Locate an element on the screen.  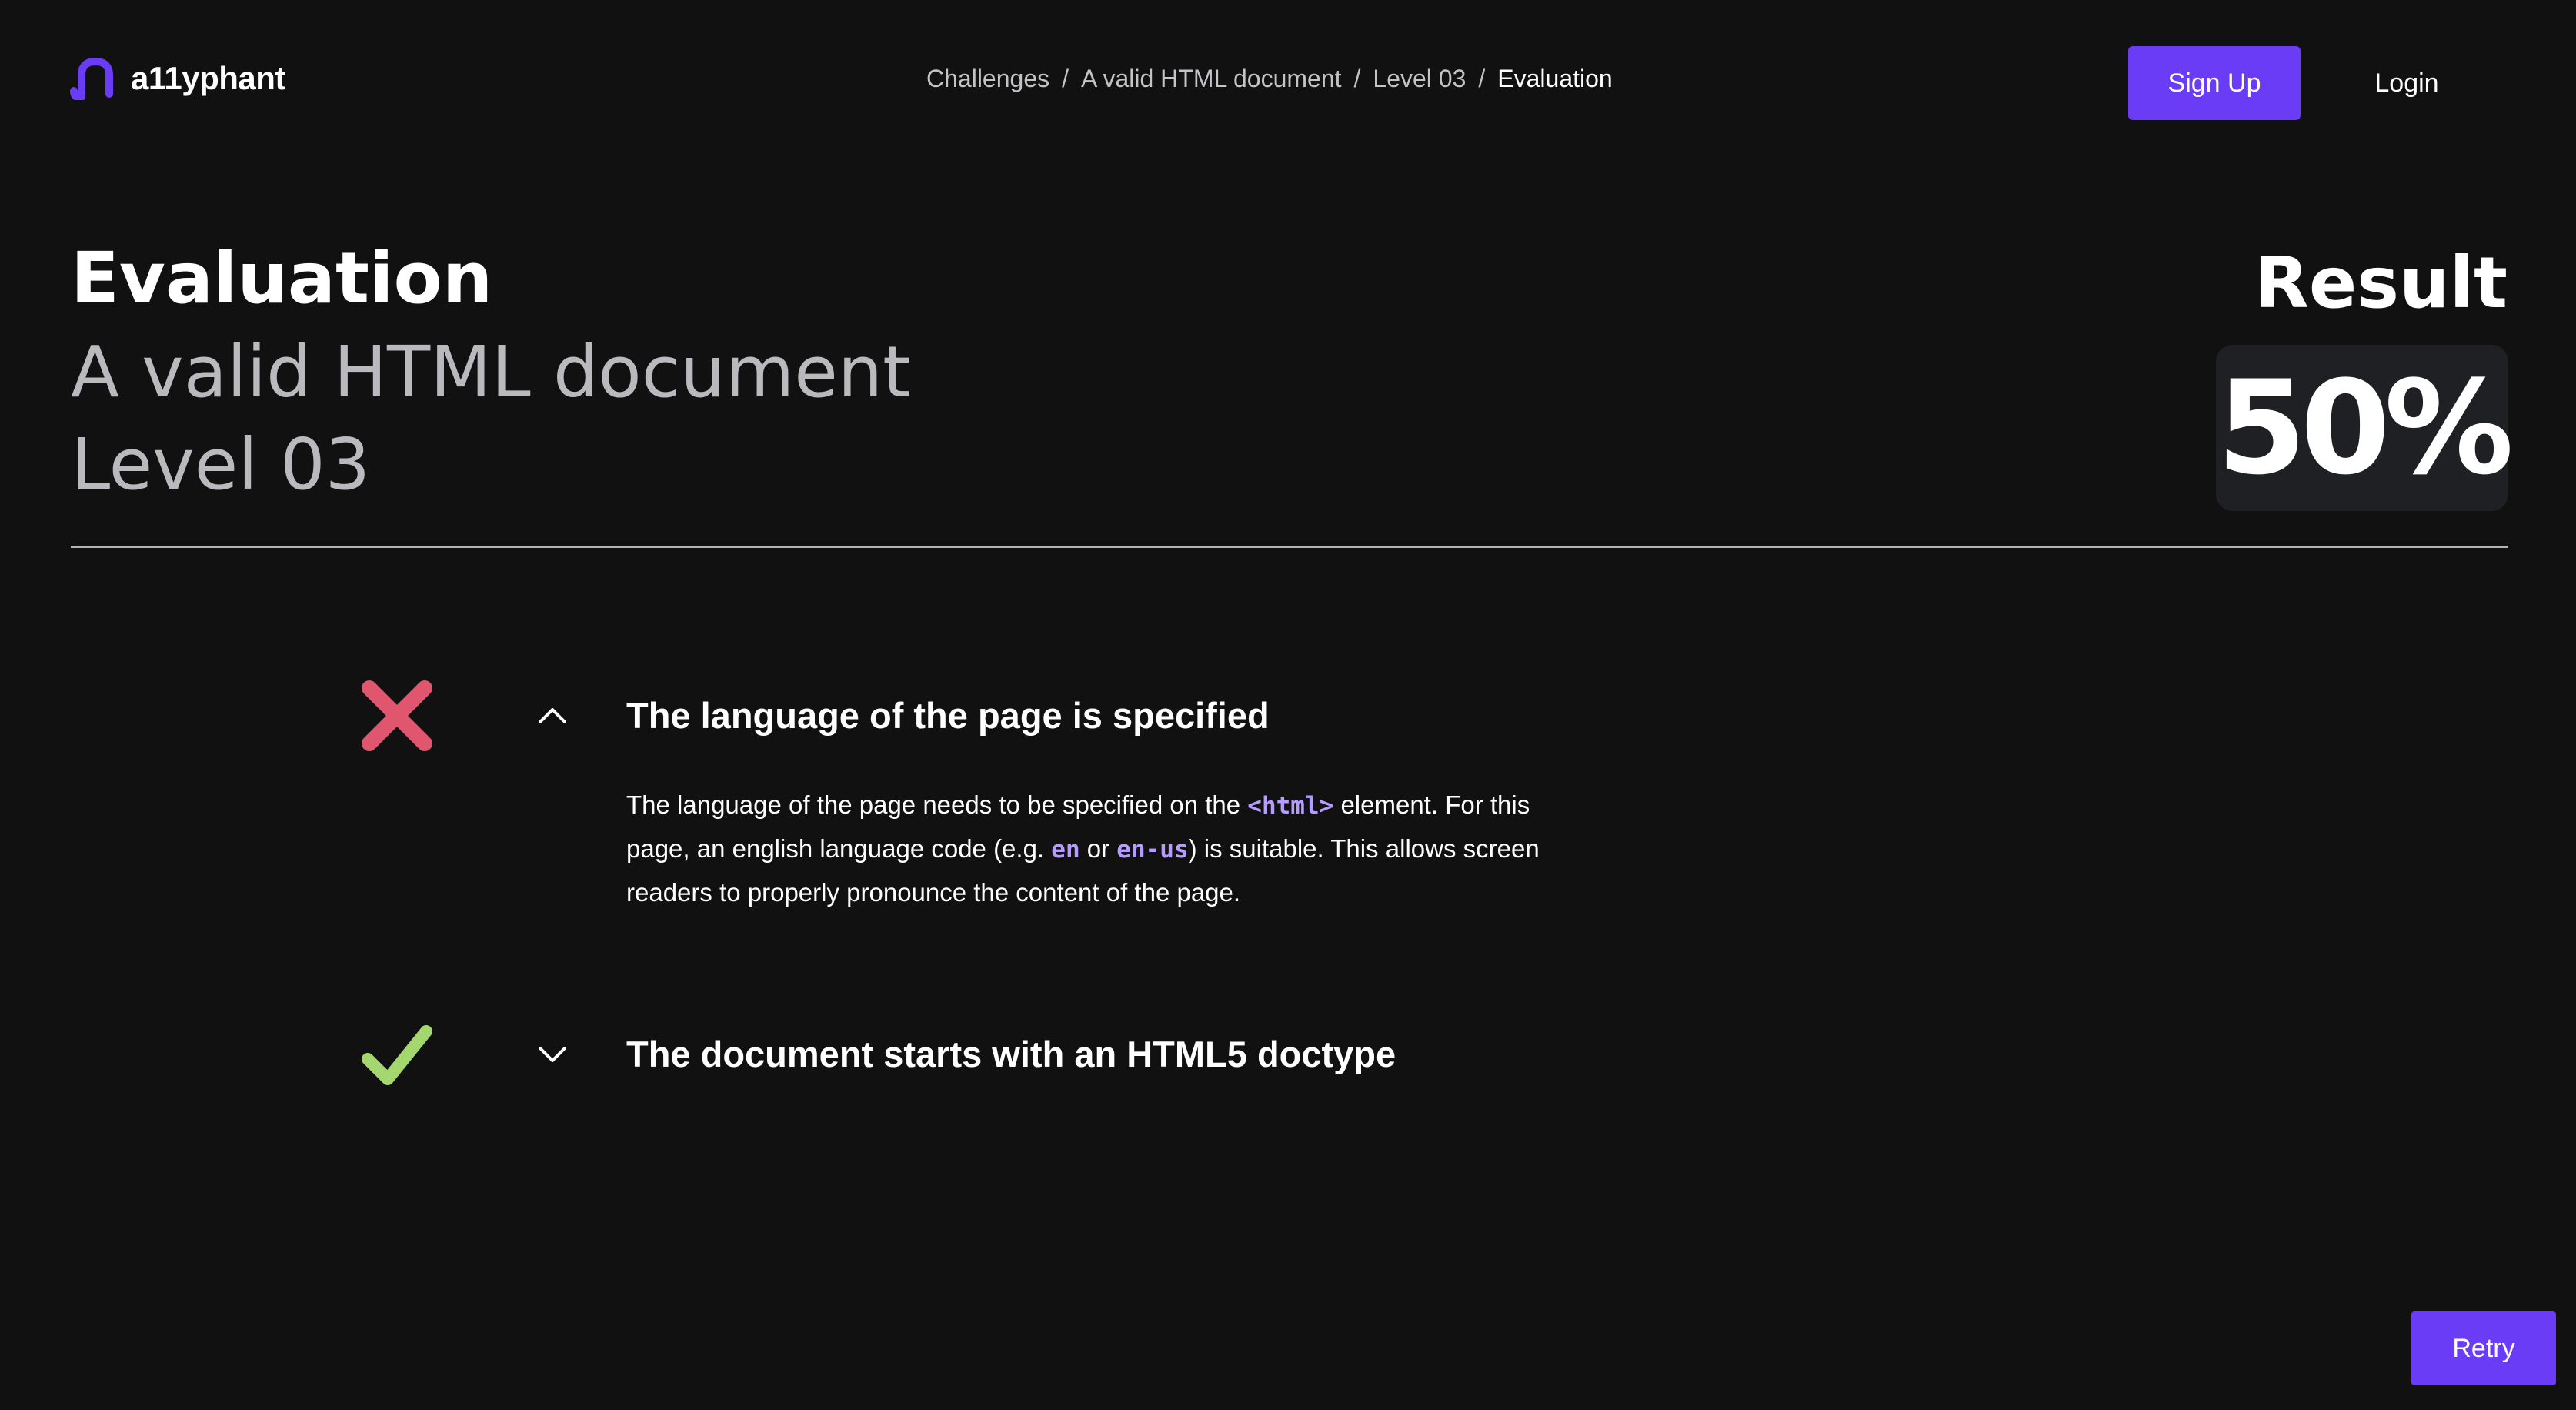
checkmark-icon is located at coordinates (397, 1055).